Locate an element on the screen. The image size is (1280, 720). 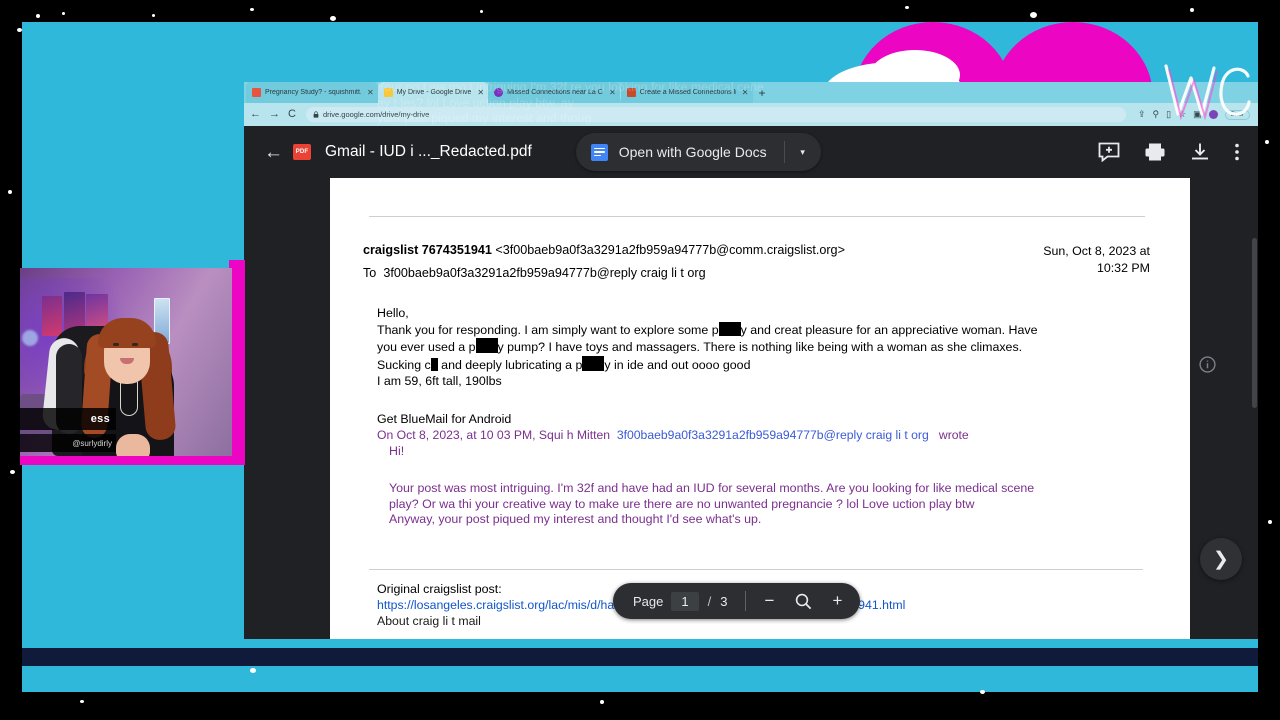
wrote-suffix: wrote is located at coordinates (953, 435).